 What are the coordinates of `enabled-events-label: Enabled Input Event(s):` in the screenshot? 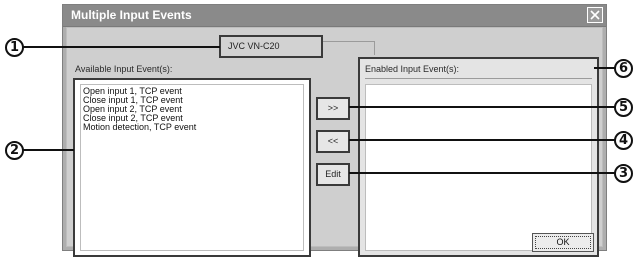 It's located at (412, 69).